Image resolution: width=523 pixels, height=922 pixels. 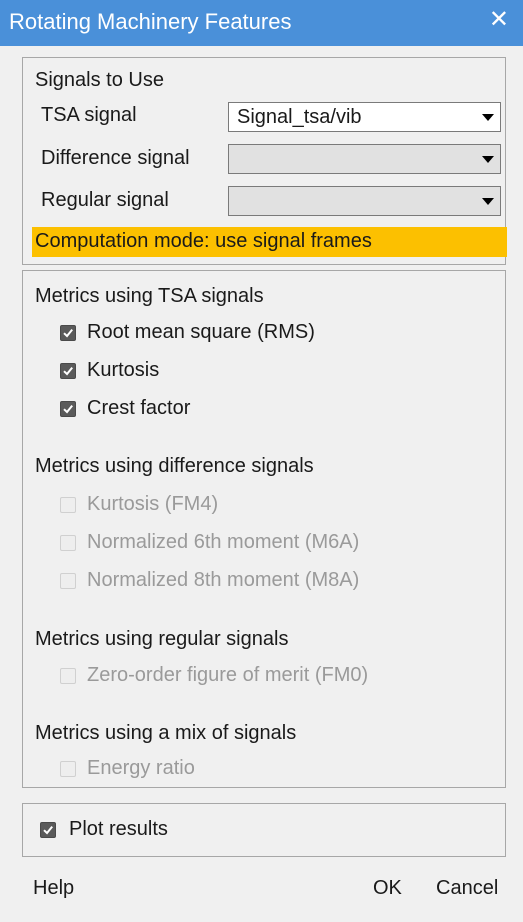 I want to click on plot-results-label: Plot results, so click(x=118, y=829).